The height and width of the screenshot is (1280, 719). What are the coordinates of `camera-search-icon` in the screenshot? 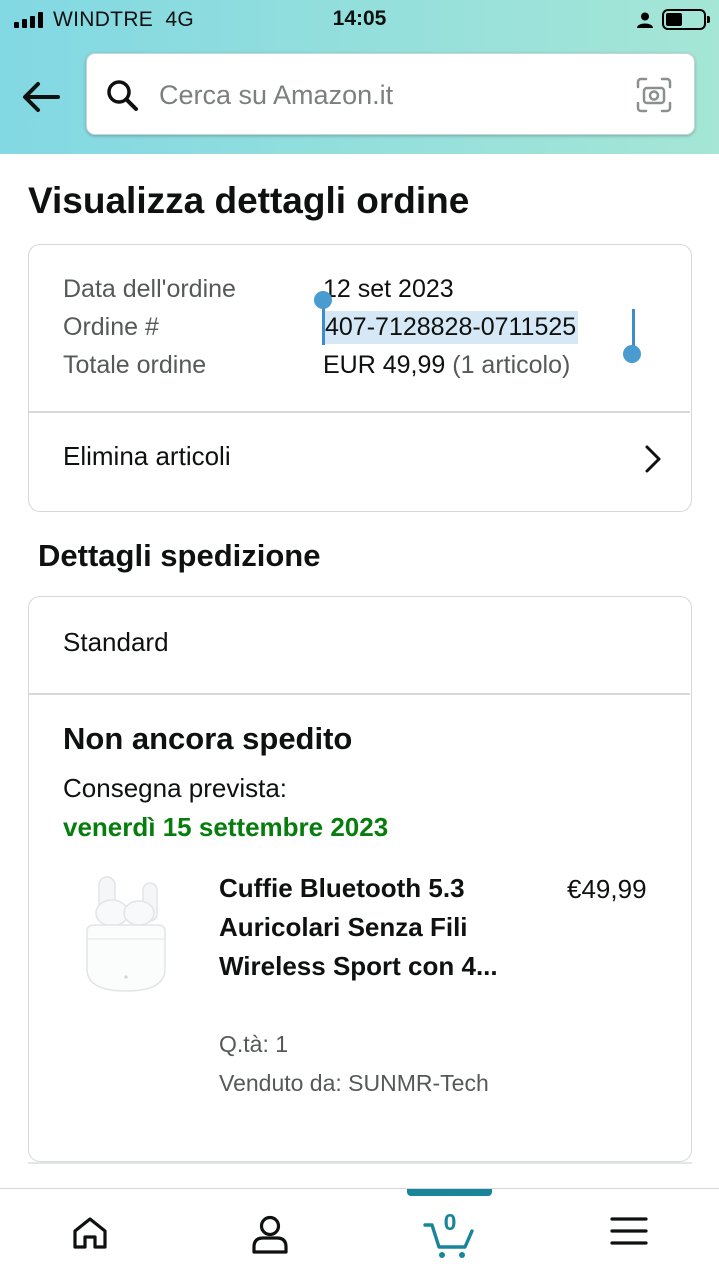 It's located at (654, 95).